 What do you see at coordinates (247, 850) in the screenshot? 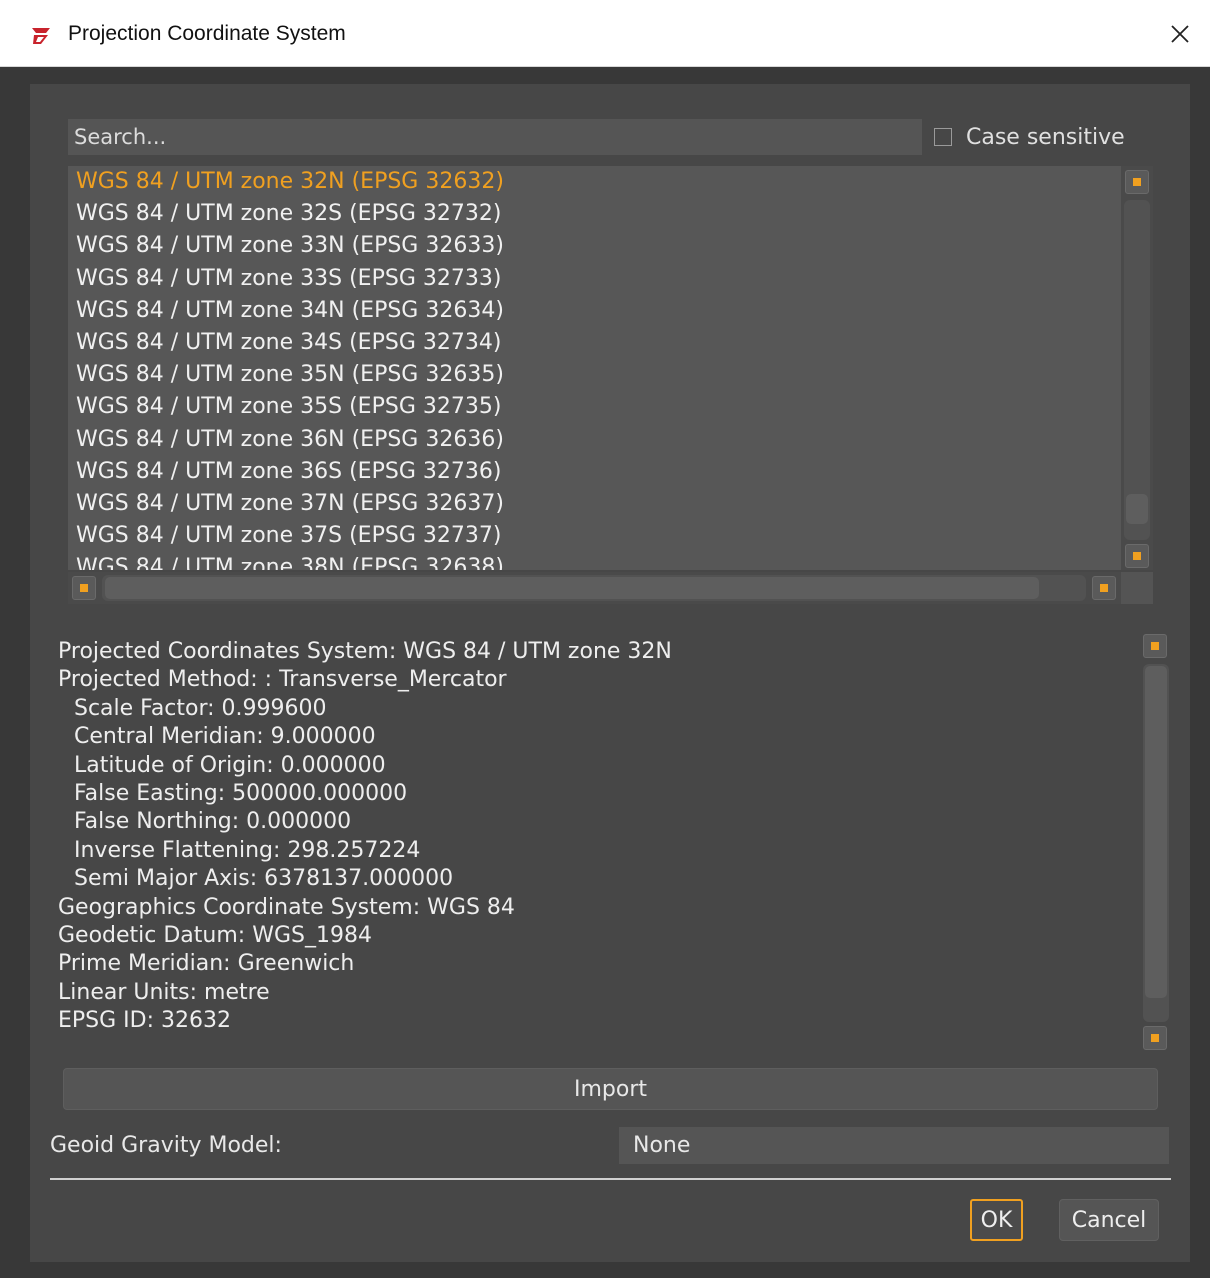
I see `detail-line: Inverse Flattening: 298.257224` at bounding box center [247, 850].